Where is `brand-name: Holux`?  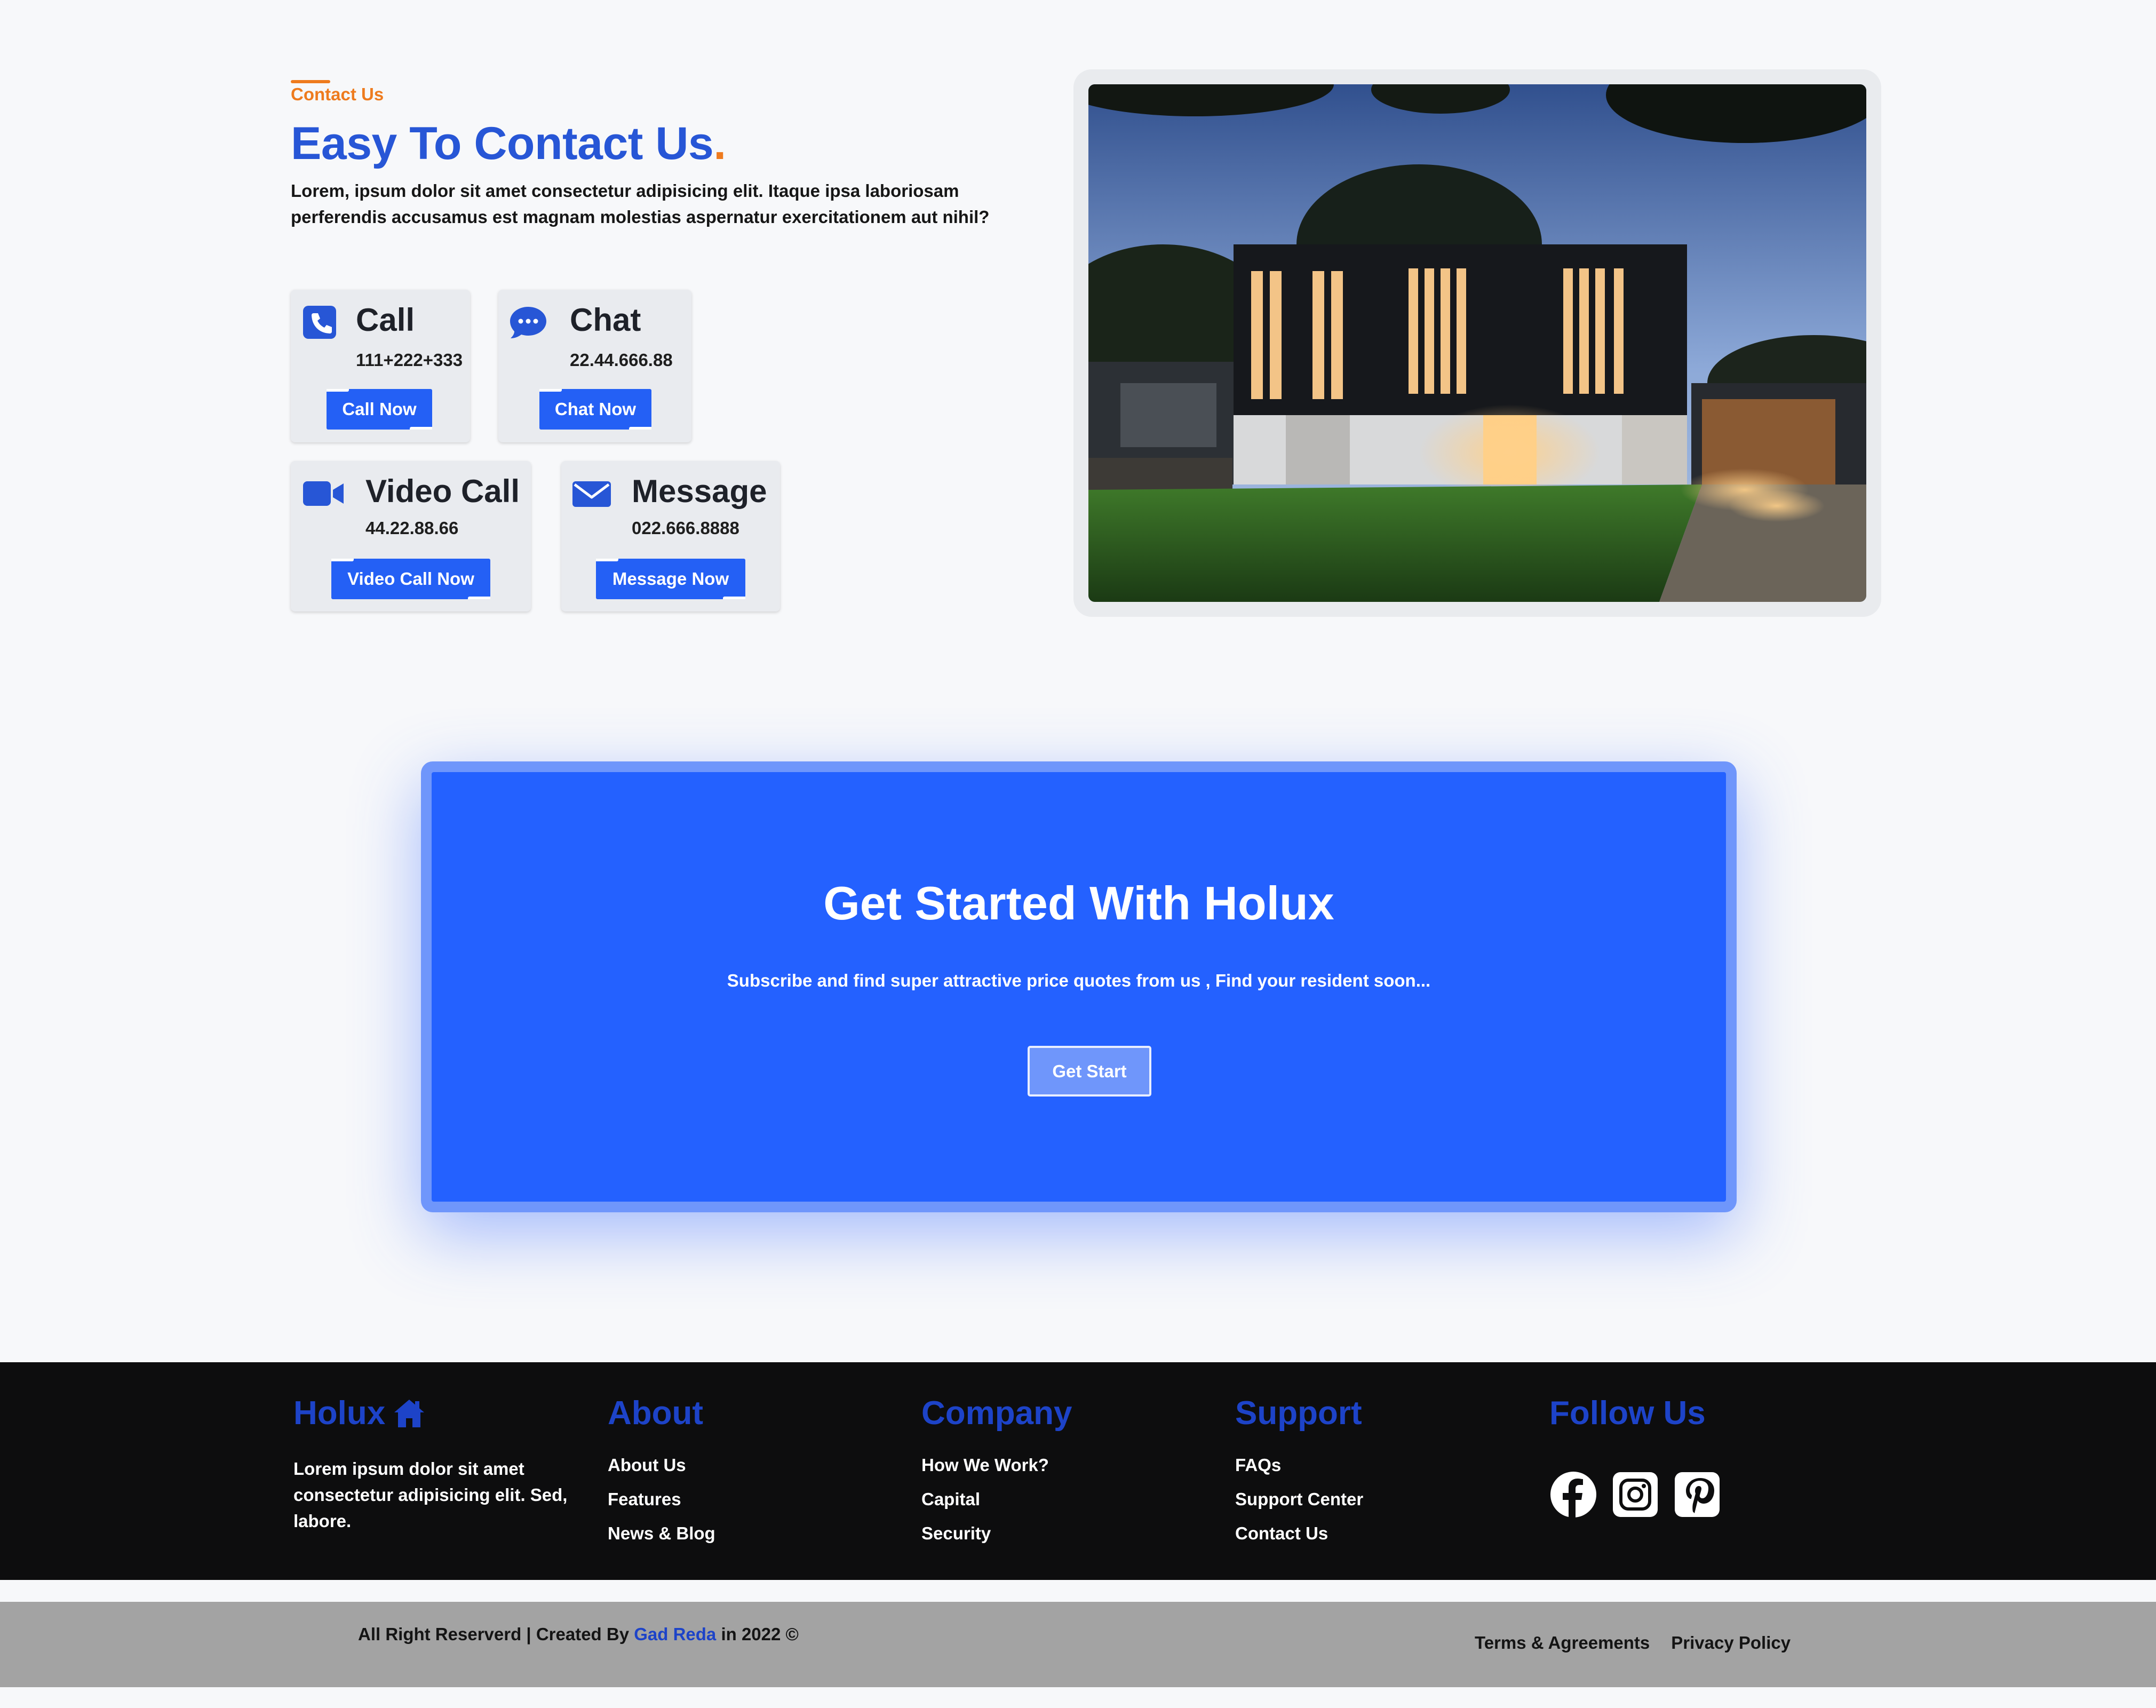
brand-name: Holux is located at coordinates (339, 1413).